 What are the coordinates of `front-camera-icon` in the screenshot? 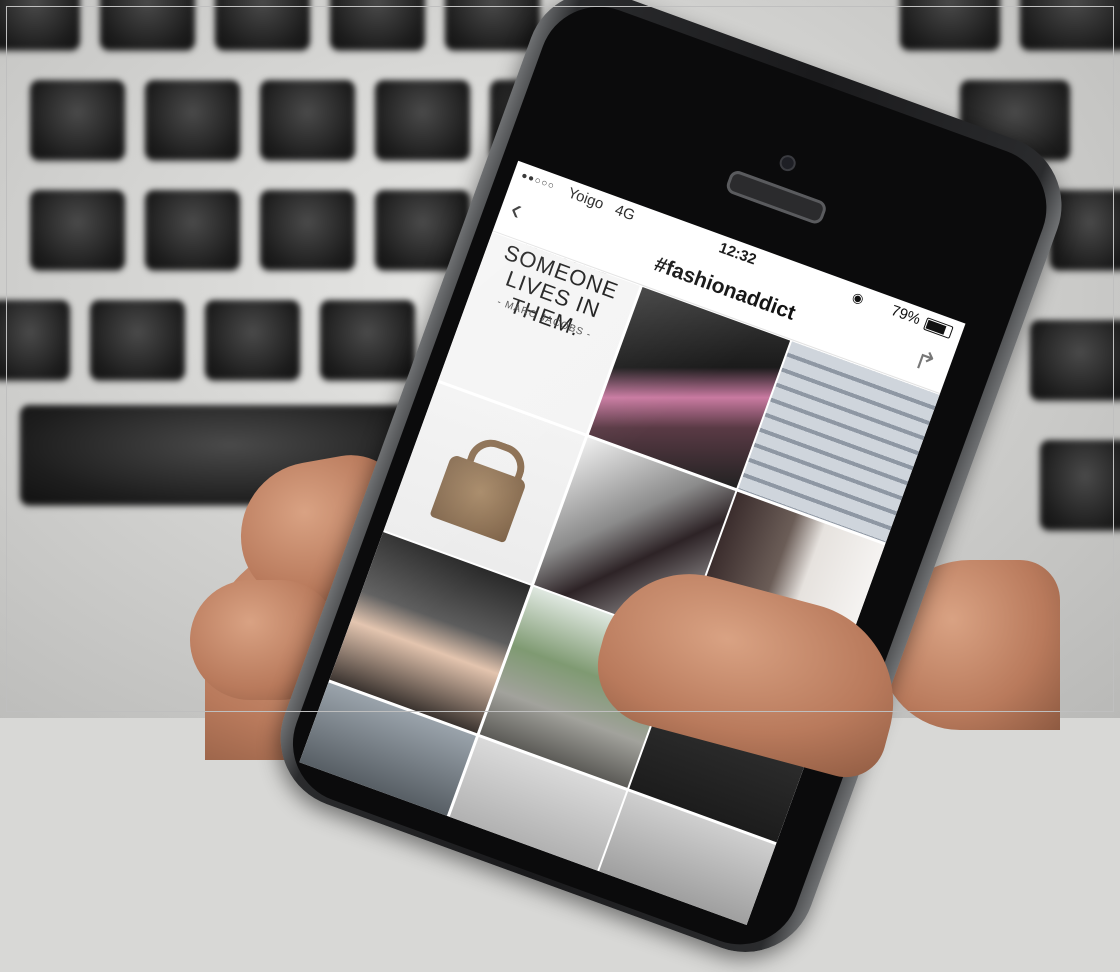 It's located at (787, 163).